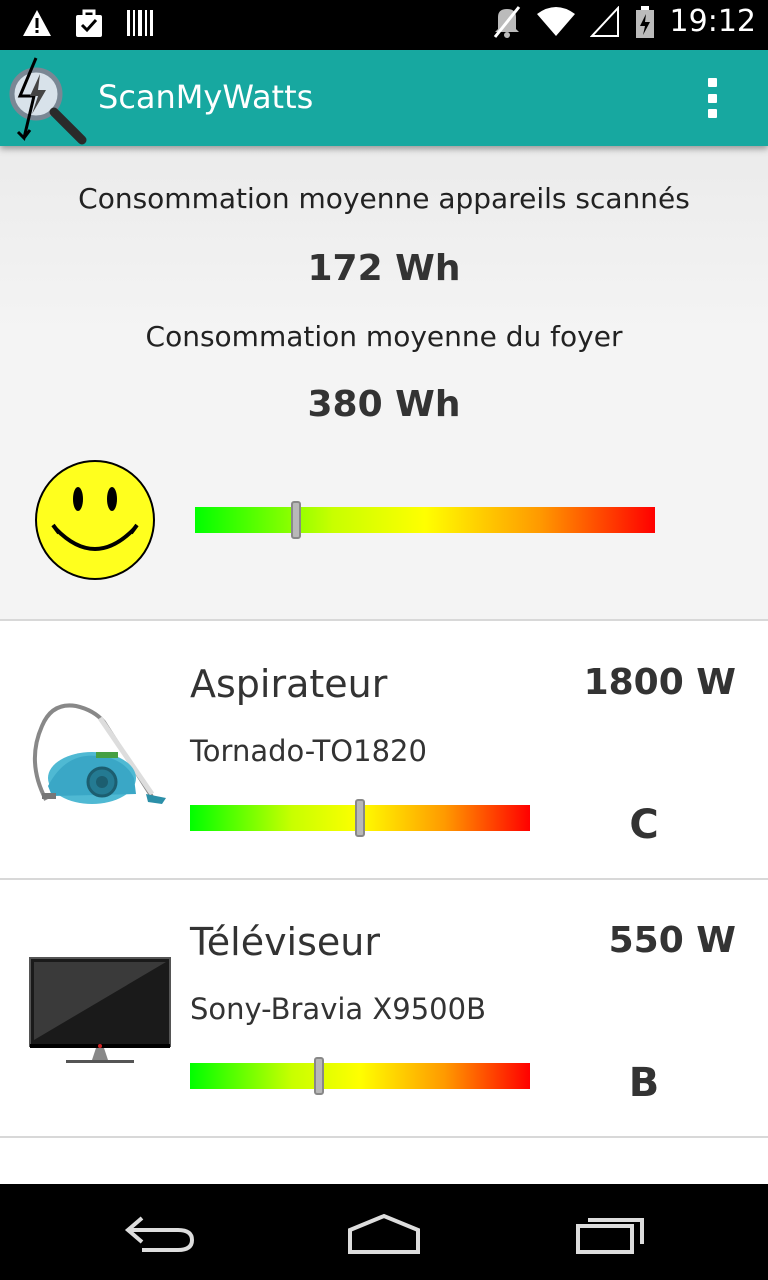 The height and width of the screenshot is (1280, 768). I want to click on appliance-name: Aspirateur, so click(289, 684).